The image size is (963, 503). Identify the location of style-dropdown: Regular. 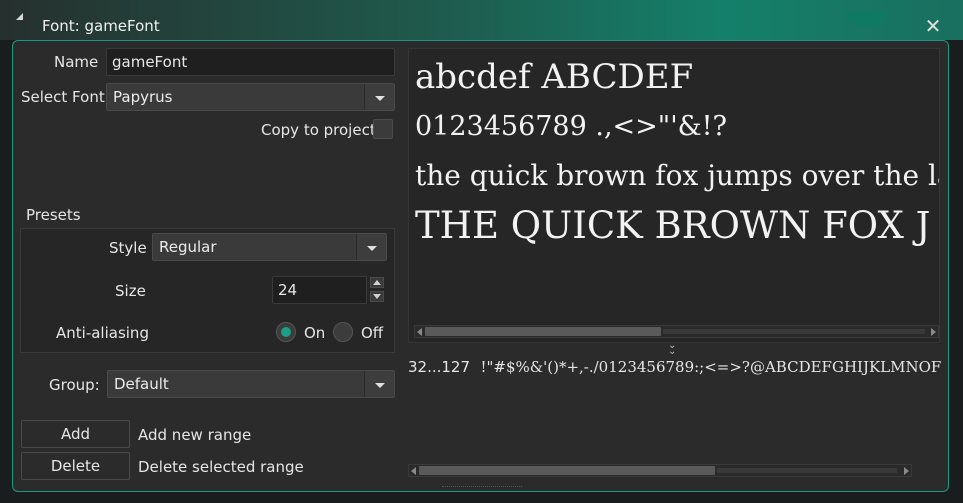
(269, 247).